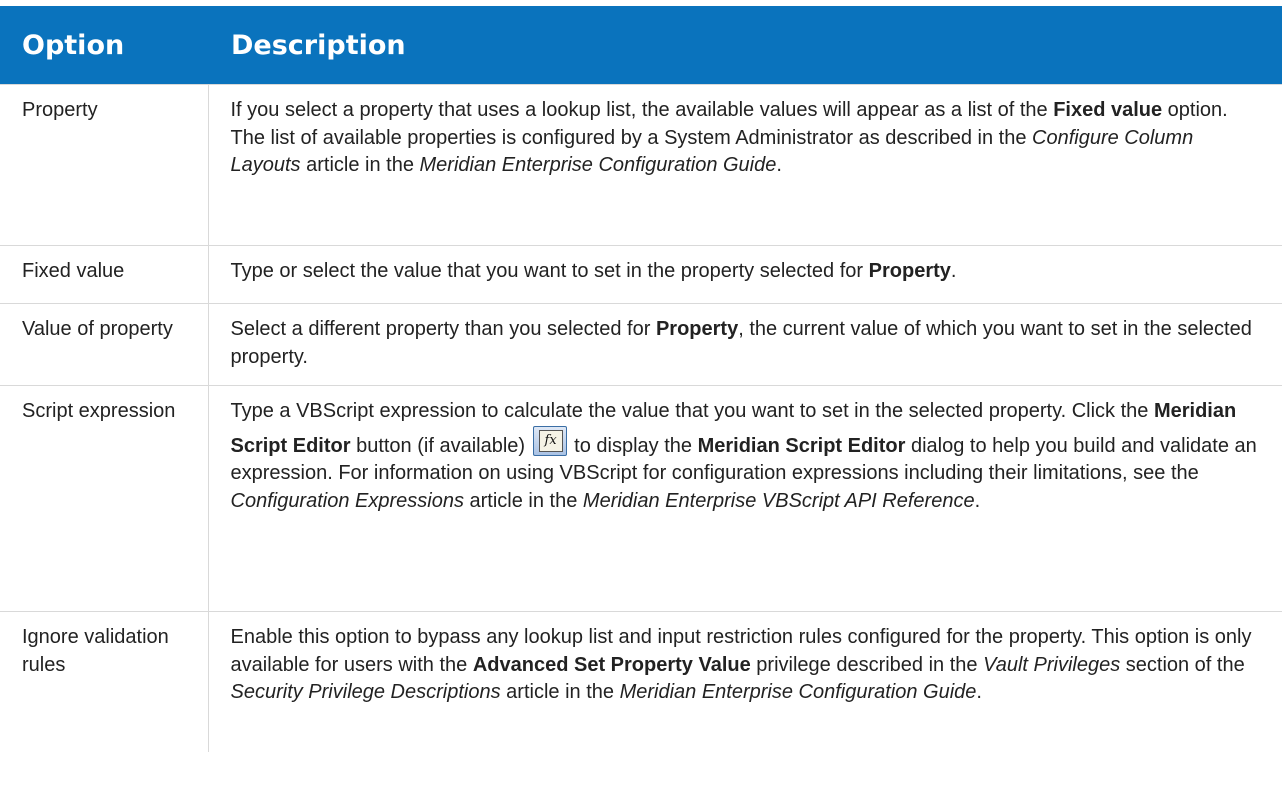 Image resolution: width=1282 pixels, height=795 pixels. Describe the element at coordinates (347, 500) in the screenshot. I see `desc-italic: Configuration Expressions` at that location.